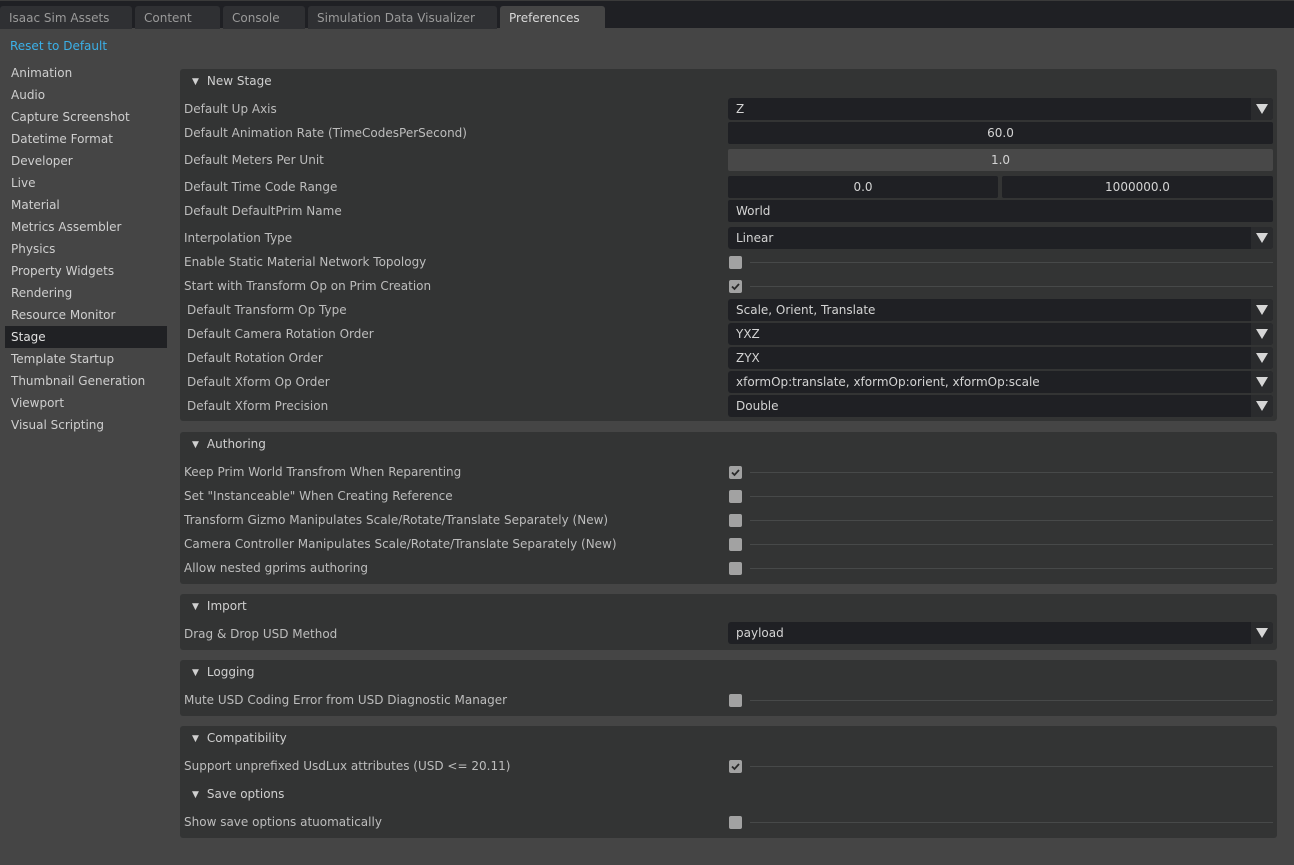 Image resolution: width=1294 pixels, height=865 pixels. I want to click on transform-op-on-creation-checkbox, so click(735, 286).